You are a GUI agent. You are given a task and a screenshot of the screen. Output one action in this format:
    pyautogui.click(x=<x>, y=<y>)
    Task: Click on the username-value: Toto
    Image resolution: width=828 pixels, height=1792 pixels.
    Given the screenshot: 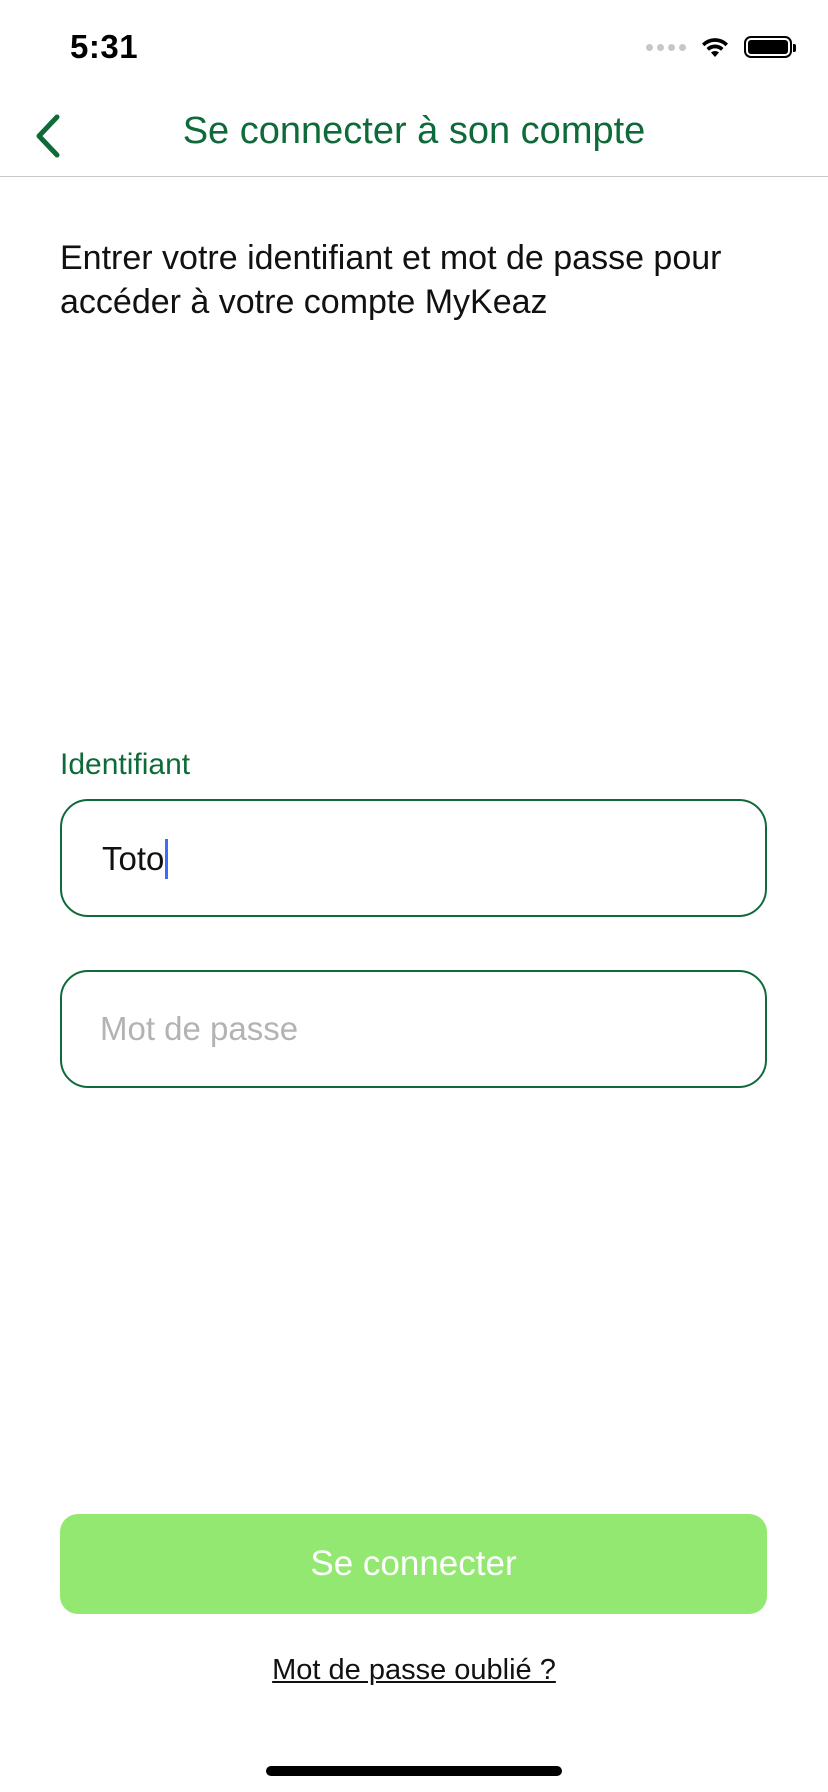 What is the action you would take?
    pyautogui.click(x=133, y=858)
    